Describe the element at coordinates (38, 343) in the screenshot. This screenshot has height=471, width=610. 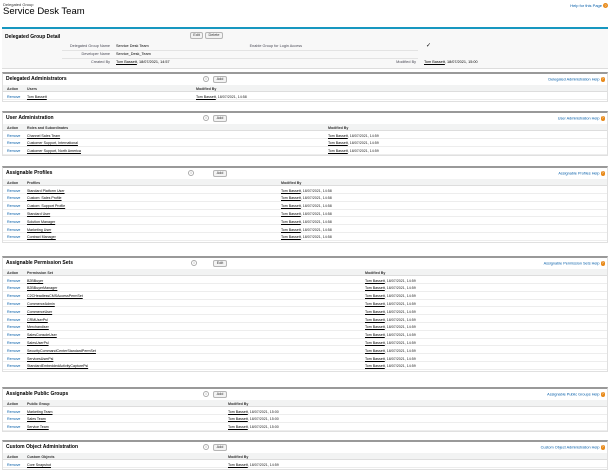
I see `item-name-link: SalesUserPsl` at that location.